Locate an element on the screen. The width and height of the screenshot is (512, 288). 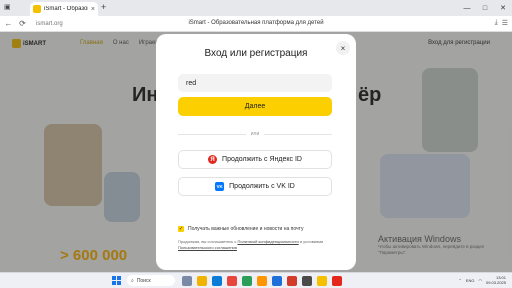
edge-icon is located at coordinates (217, 281).